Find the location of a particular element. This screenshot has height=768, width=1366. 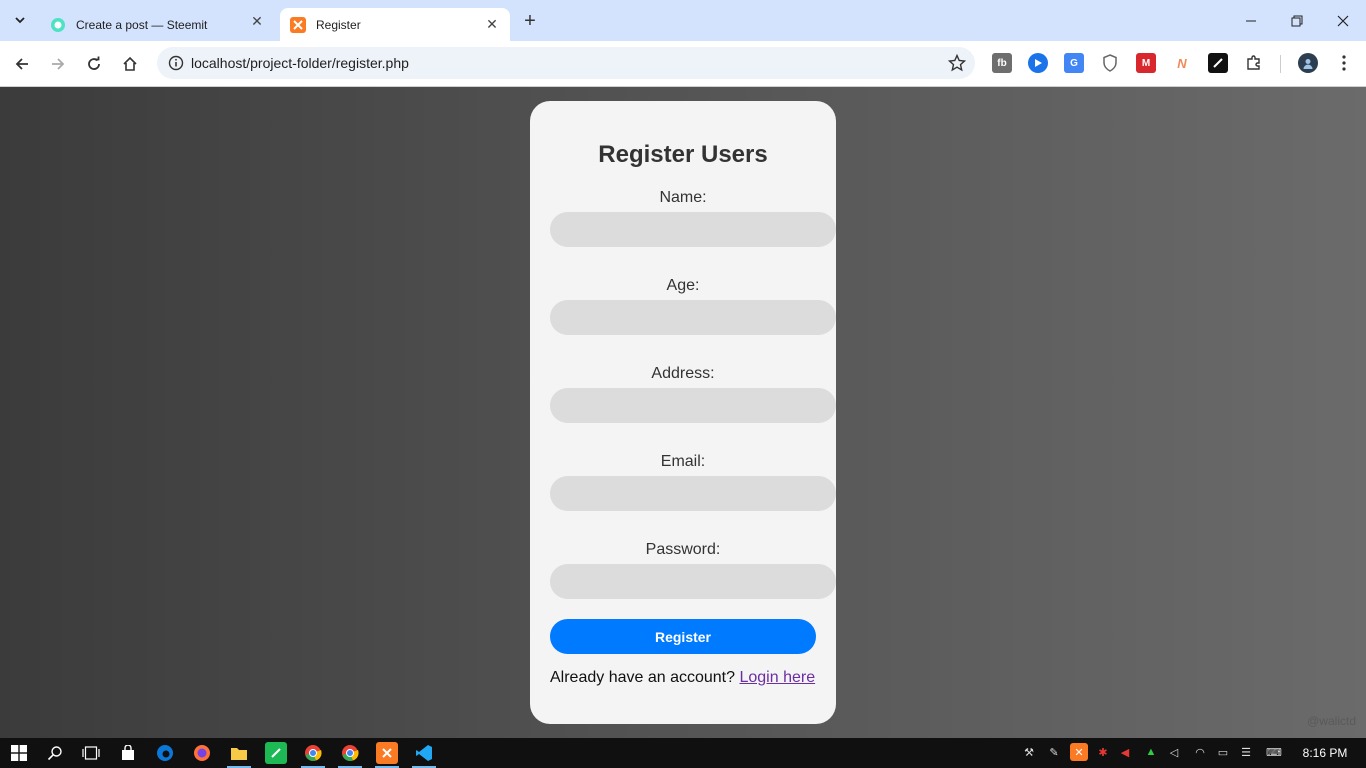

forward-button is located at coordinates (58, 64).